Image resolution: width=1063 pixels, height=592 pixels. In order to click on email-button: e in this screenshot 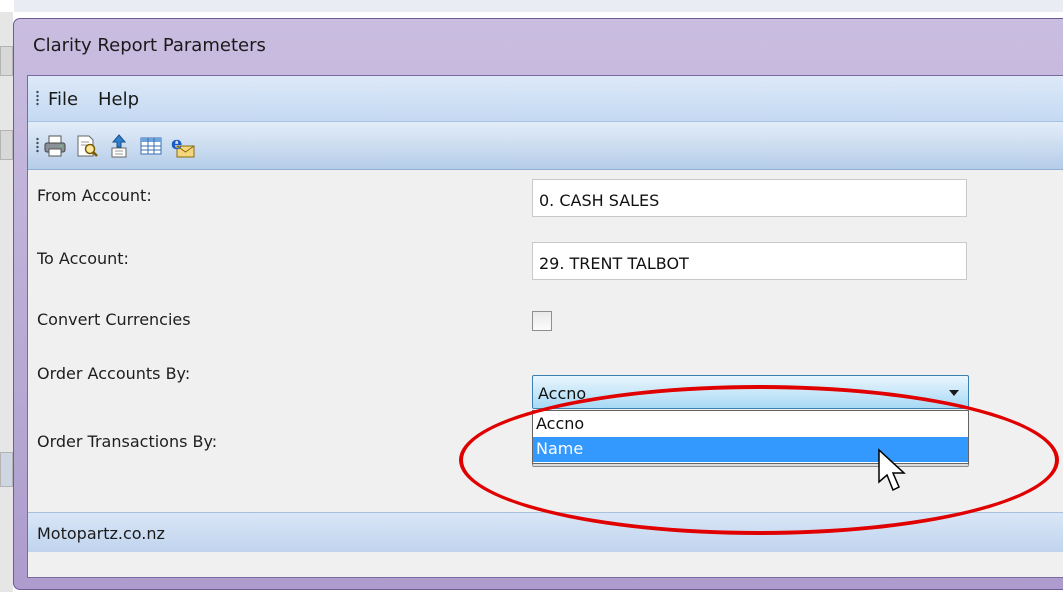, I will do `click(183, 146)`.